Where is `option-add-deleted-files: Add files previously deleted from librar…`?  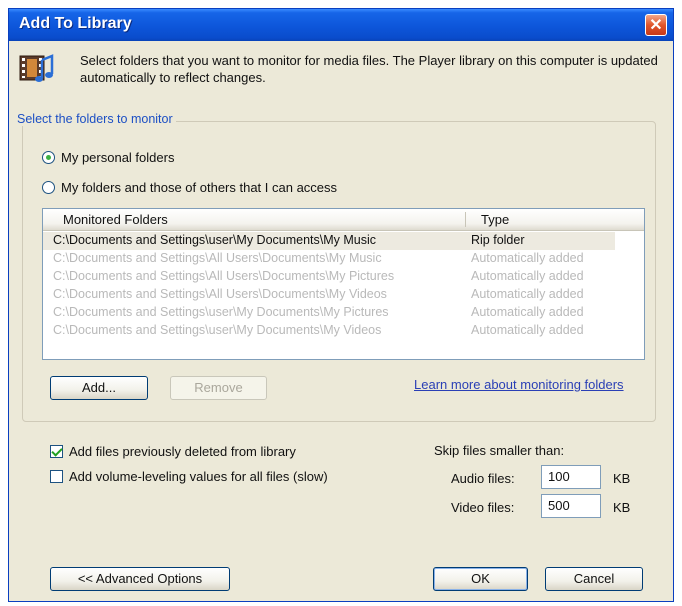 option-add-deleted-files: Add files previously deleted from librar… is located at coordinates (173, 451).